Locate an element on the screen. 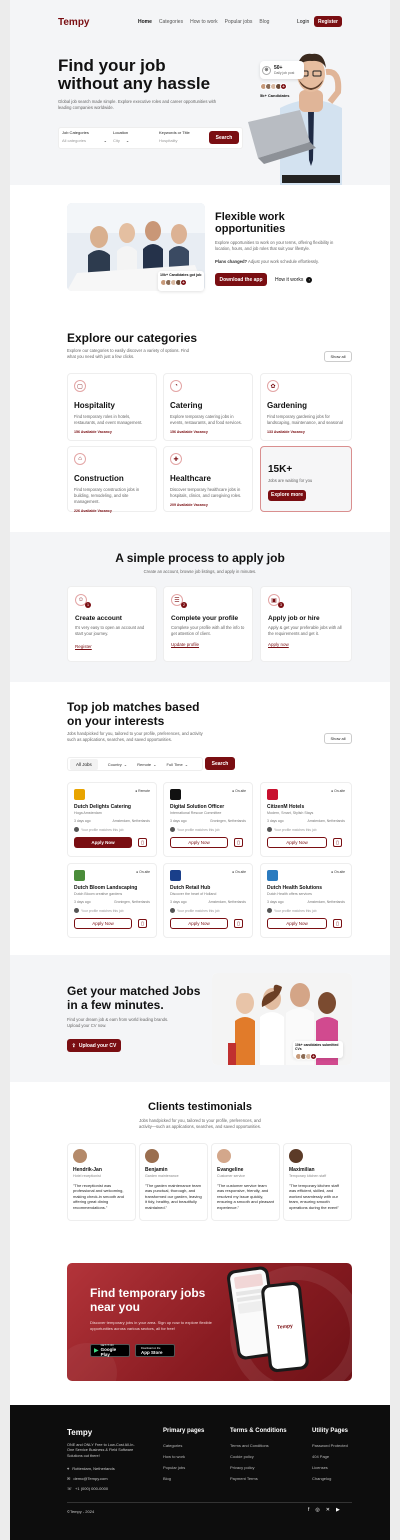  chevron-down-icon: ⌄ is located at coordinates (125, 764).